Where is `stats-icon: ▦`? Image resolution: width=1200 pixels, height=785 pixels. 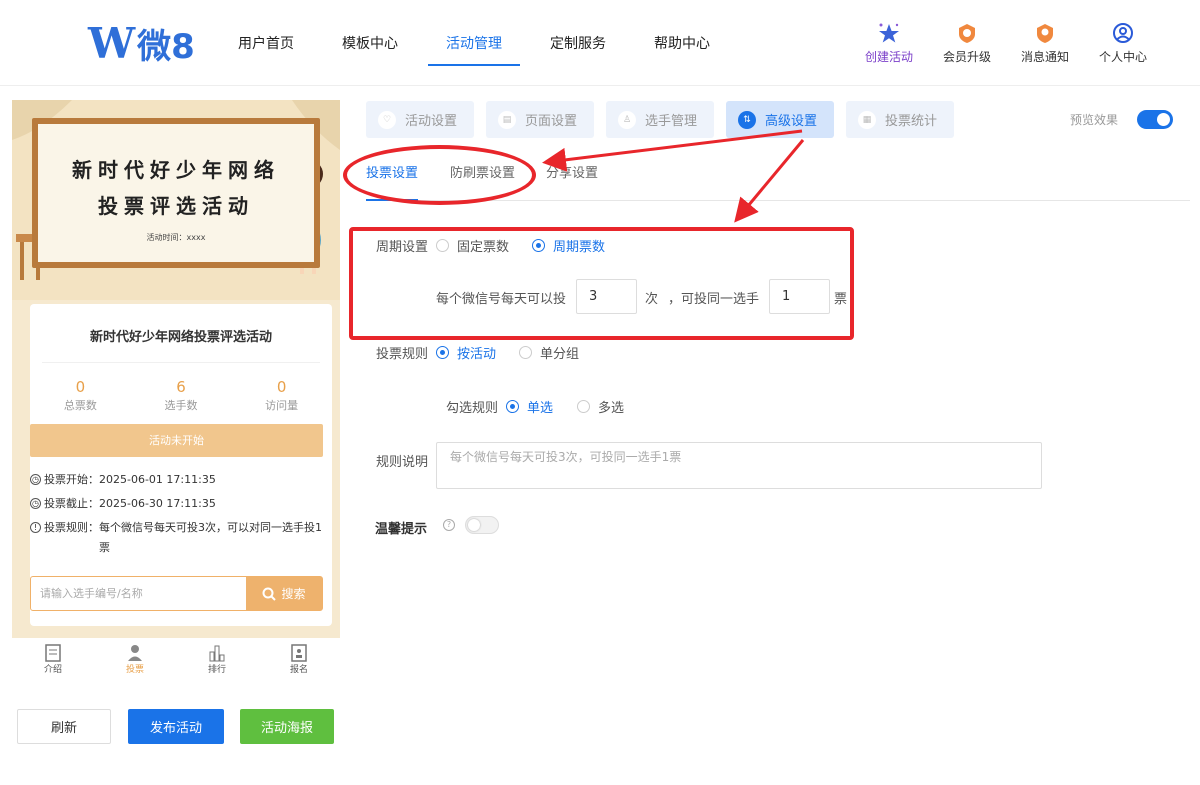
stats-icon: ▦ is located at coordinates (867, 119).